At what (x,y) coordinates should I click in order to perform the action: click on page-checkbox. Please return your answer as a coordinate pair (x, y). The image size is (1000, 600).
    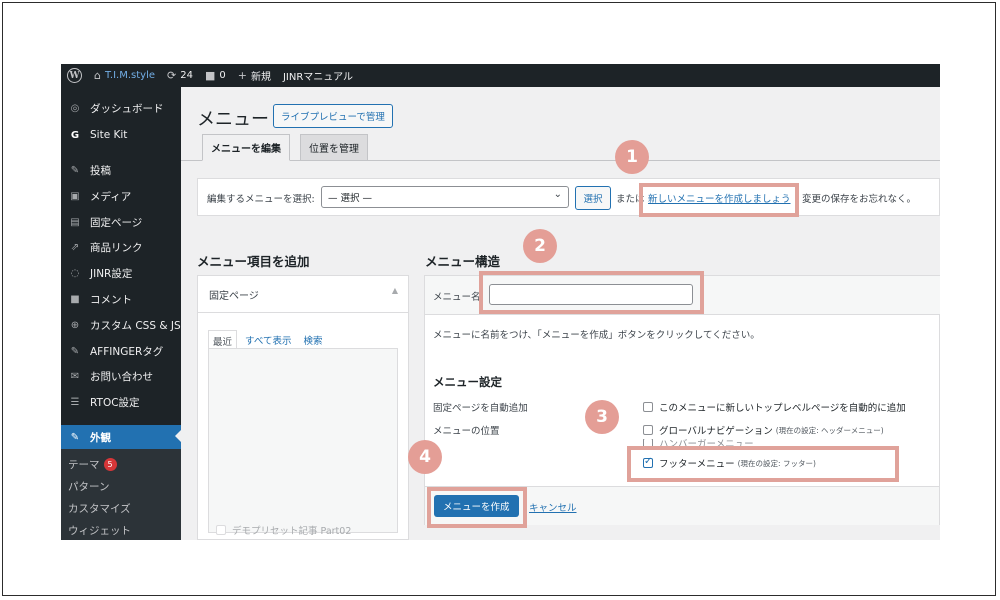
    Looking at the image, I should click on (221, 530).